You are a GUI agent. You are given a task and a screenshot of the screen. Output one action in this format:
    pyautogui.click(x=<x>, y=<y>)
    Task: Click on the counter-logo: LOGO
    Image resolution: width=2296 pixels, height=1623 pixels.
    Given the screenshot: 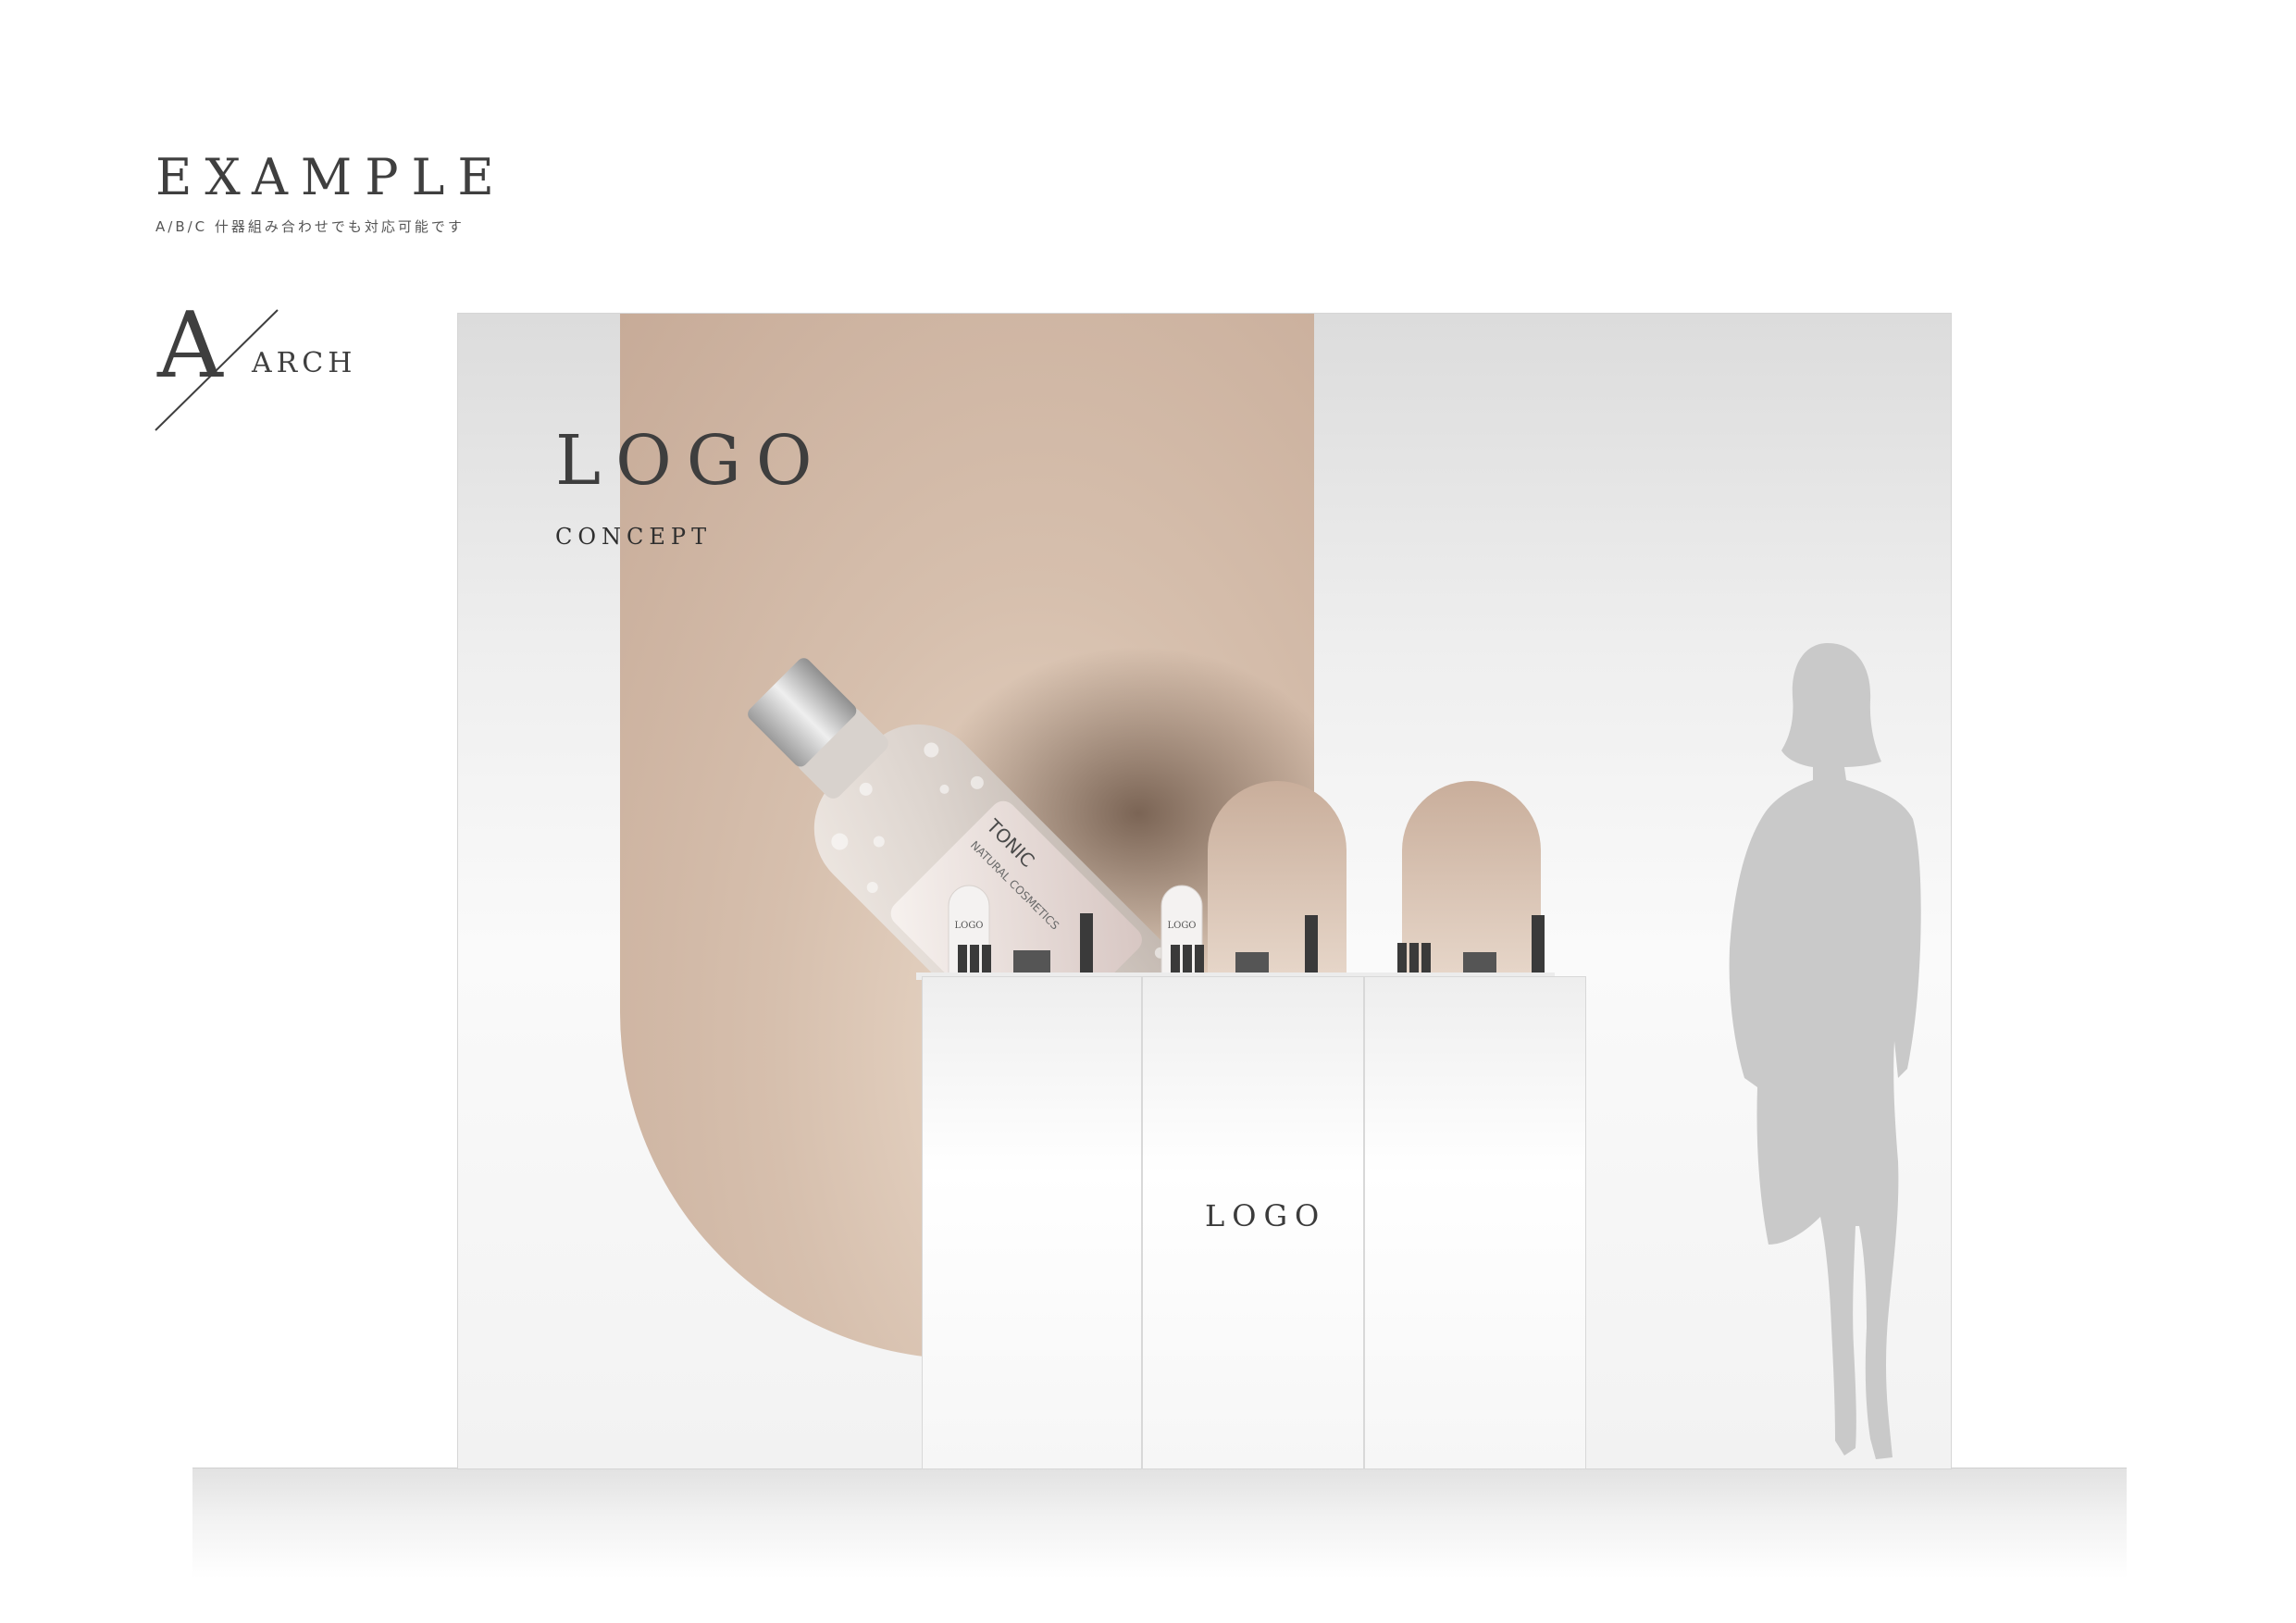 What is the action you would take?
    pyautogui.click(x=1266, y=1215)
    